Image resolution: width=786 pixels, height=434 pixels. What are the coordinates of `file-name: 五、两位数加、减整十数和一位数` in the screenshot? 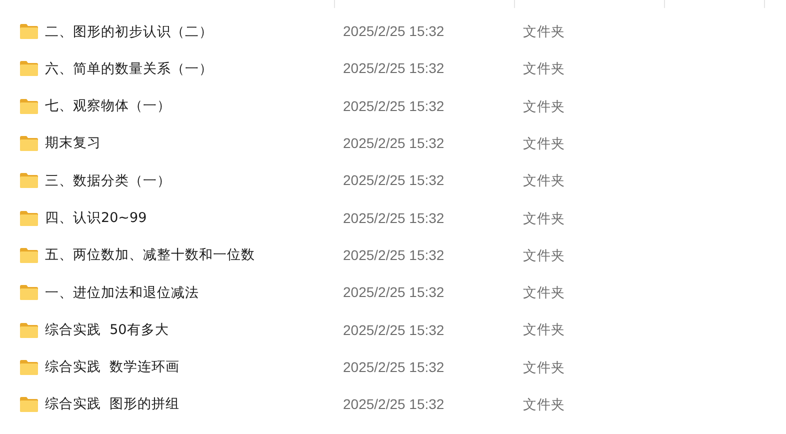 It's located at (150, 255).